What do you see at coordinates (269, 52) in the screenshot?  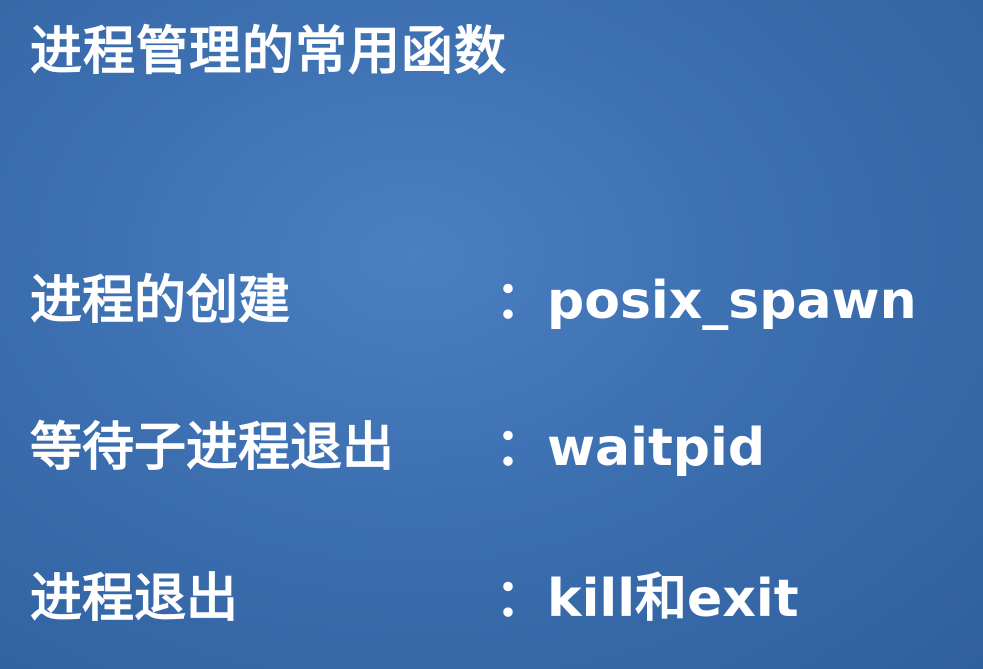 I see `slide-title: 进程管理的常用函数` at bounding box center [269, 52].